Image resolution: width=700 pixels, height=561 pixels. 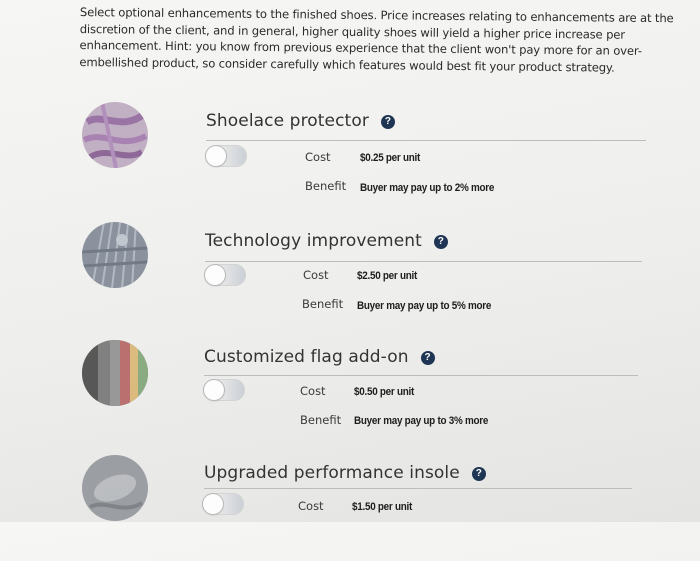 What do you see at coordinates (382, 507) in the screenshot?
I see `cost-value: $1.50 per unit` at bounding box center [382, 507].